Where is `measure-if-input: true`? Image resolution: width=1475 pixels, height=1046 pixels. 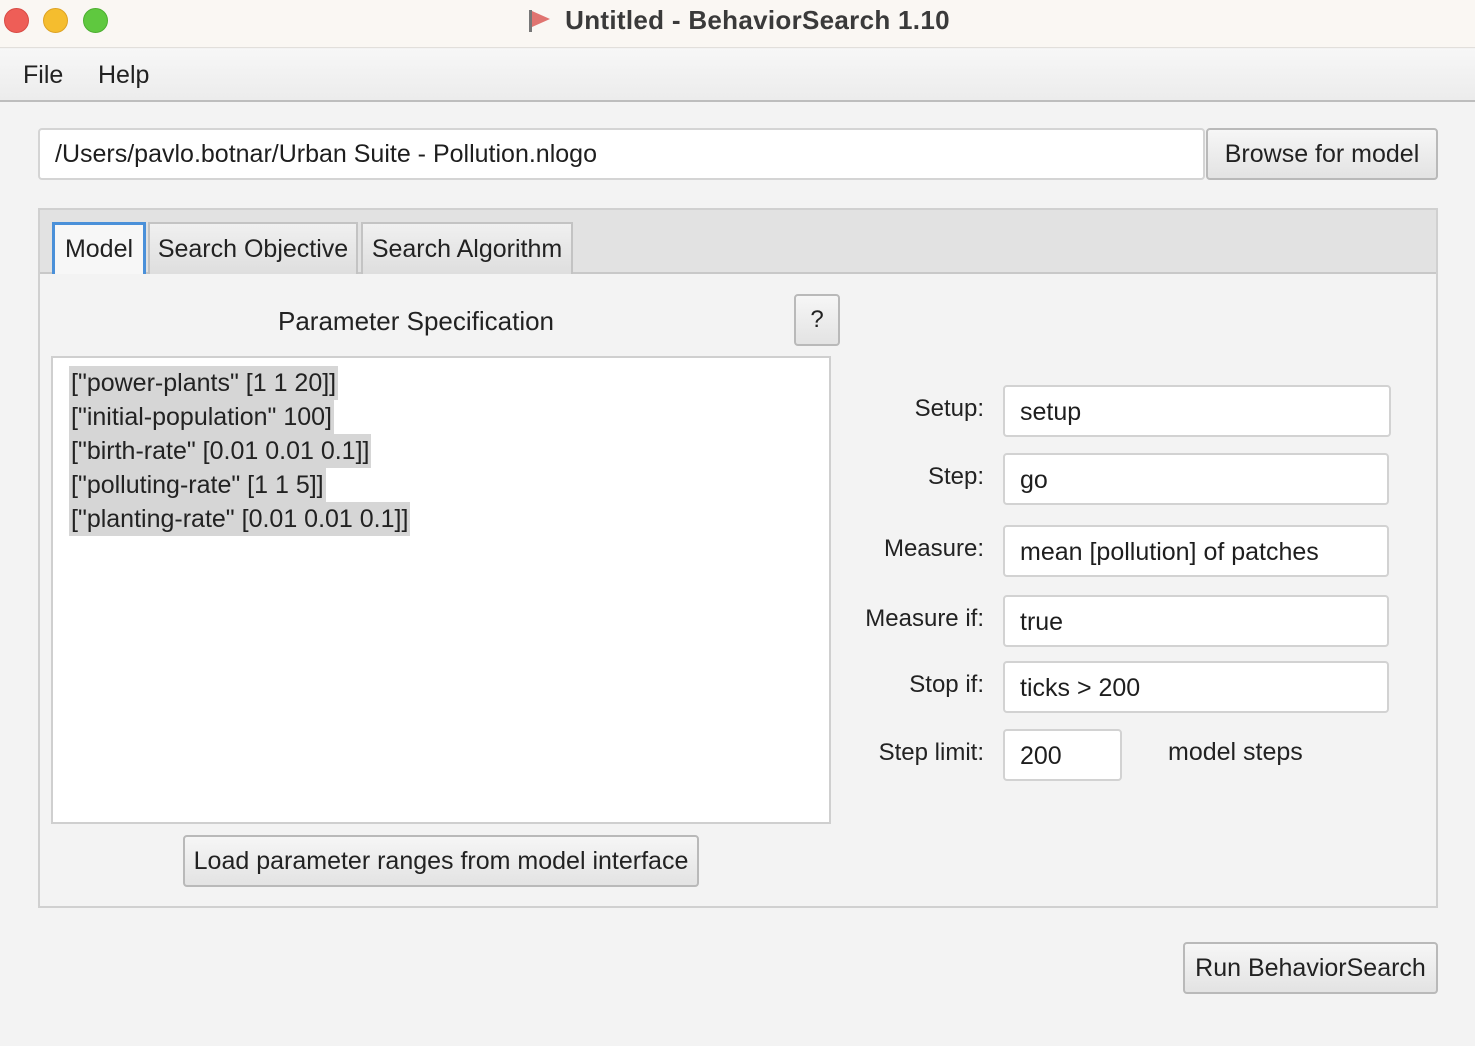 measure-if-input: true is located at coordinates (1196, 621).